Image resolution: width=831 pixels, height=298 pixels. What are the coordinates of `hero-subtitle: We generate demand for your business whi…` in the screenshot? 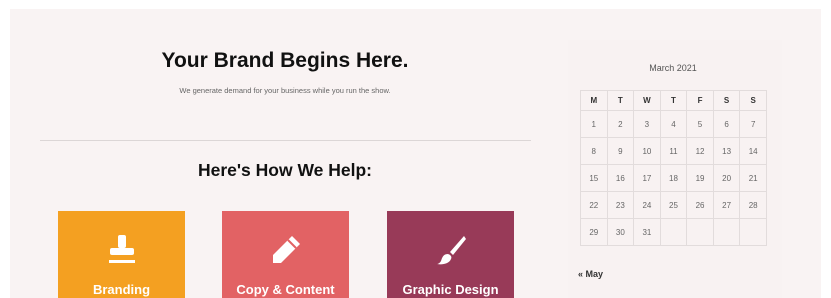 It's located at (285, 90).